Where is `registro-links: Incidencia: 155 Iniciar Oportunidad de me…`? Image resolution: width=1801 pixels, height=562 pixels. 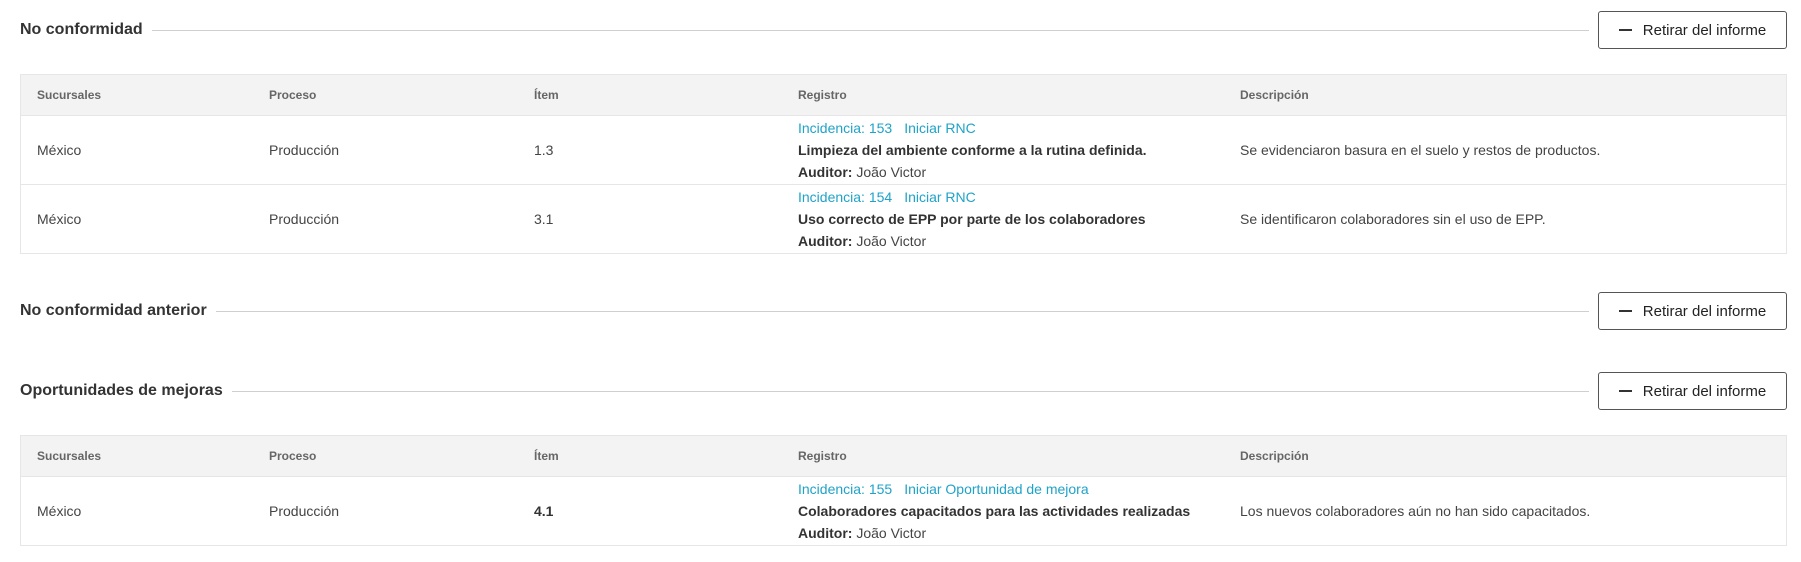
registro-links: Incidencia: 155 Iniciar Oportunidad de me… is located at coordinates (1019, 489).